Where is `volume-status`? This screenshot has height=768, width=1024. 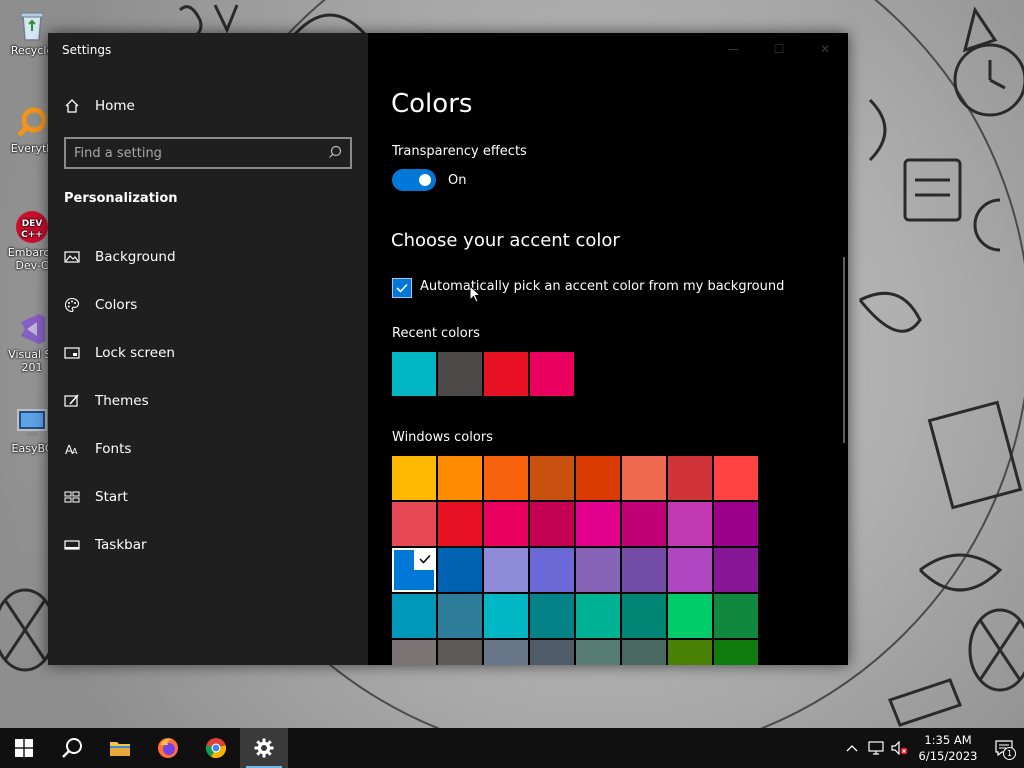 volume-status is located at coordinates (900, 748).